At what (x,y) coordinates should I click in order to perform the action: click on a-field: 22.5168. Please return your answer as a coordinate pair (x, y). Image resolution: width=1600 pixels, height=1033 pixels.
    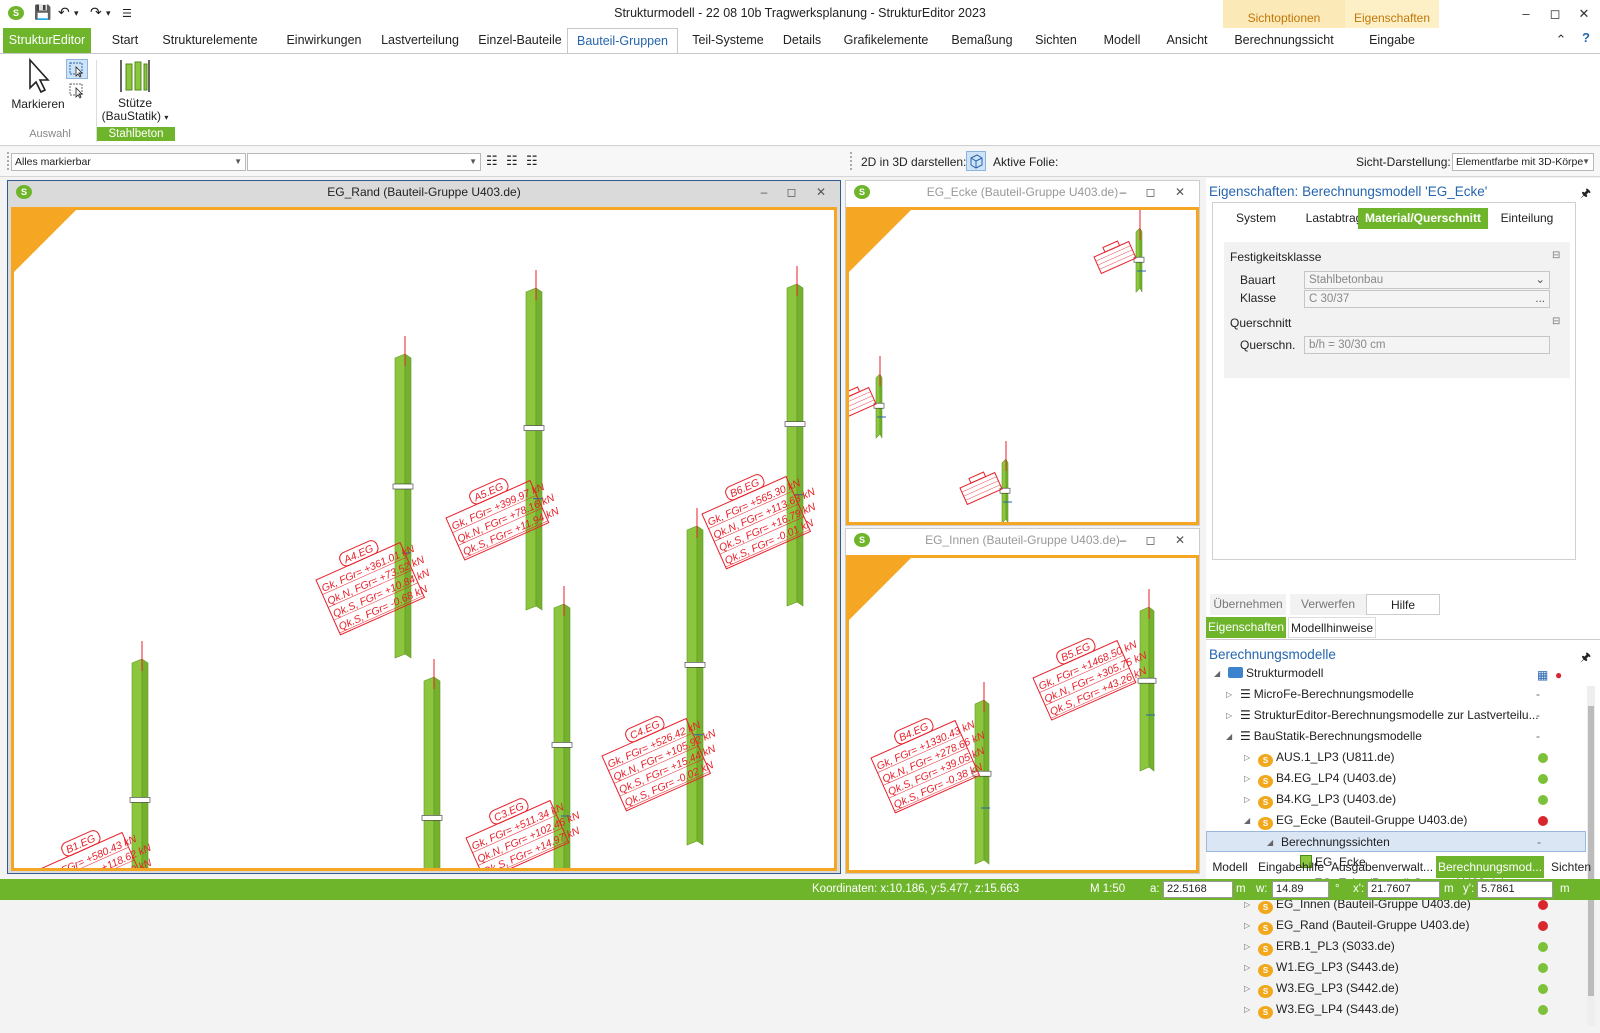
    Looking at the image, I should click on (1198, 889).